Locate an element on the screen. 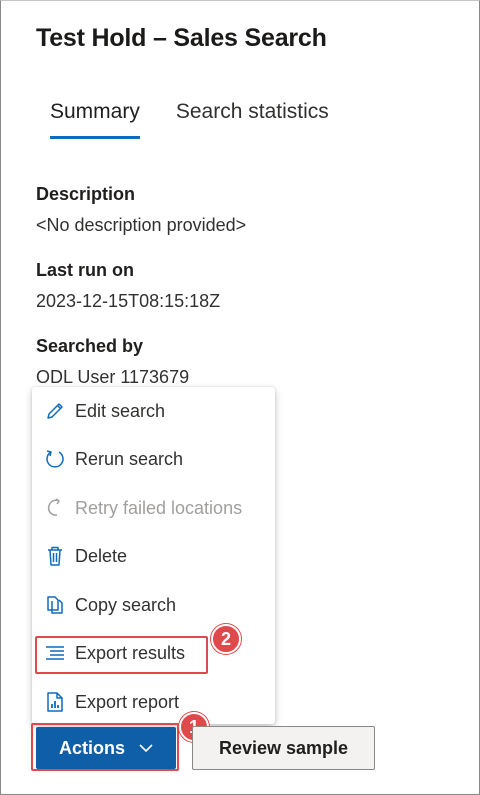  menu-item-rerun-search: Rerun search is located at coordinates (153, 459).